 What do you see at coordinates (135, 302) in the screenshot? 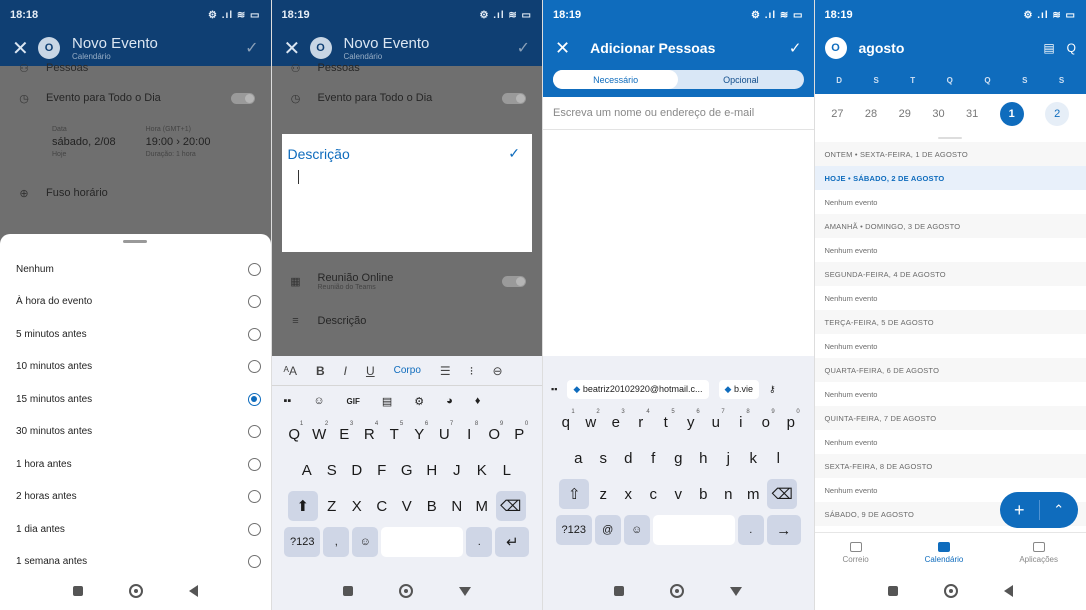
I see `reminder-option: À hora do evento` at bounding box center [135, 302].